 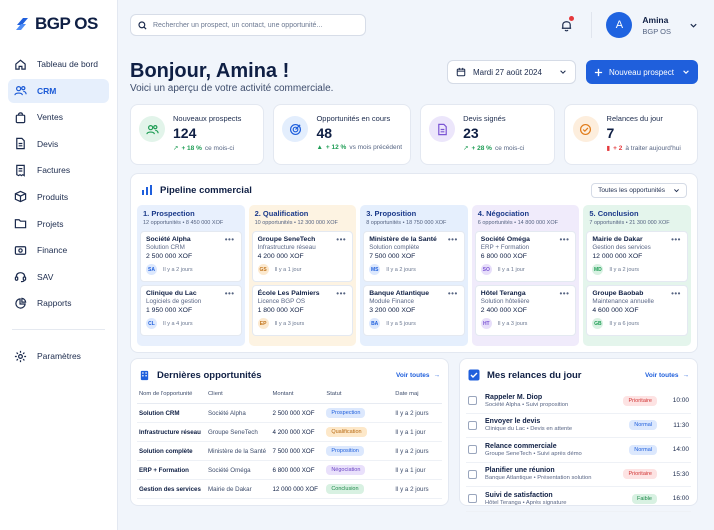 What do you see at coordinates (58, 32) in the screenshot?
I see `brand-logo: BGP OS` at bounding box center [58, 32].